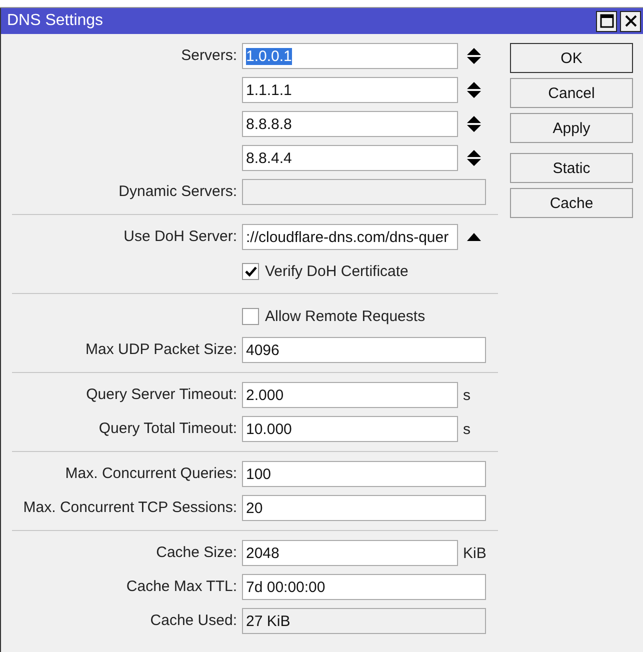  What do you see at coordinates (571, 168) in the screenshot?
I see `dialog-button: Static` at bounding box center [571, 168].